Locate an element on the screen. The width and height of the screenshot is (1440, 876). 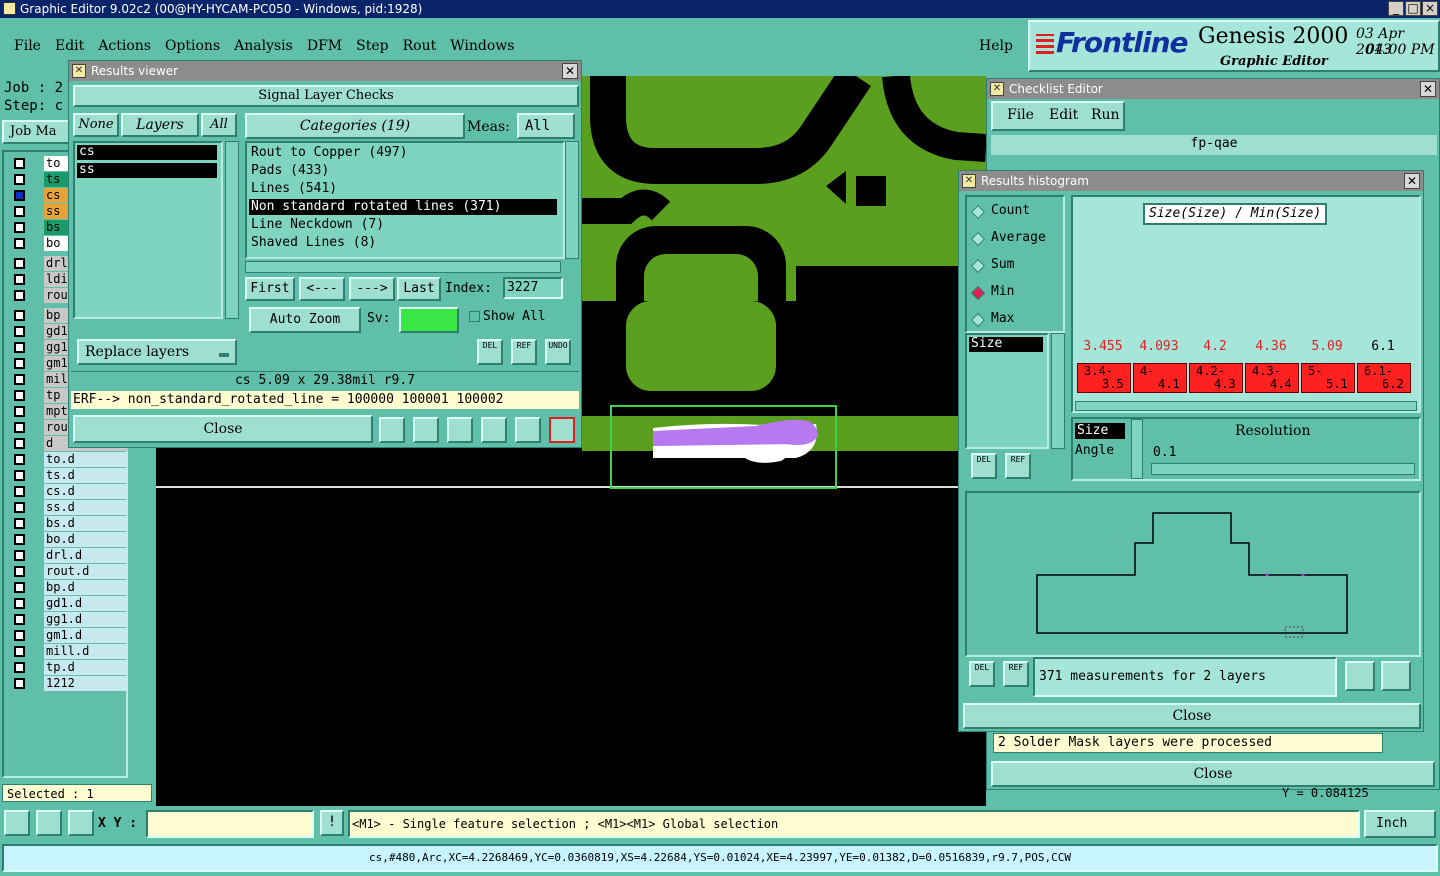
layer-name: drl.d is located at coordinates (86, 555).